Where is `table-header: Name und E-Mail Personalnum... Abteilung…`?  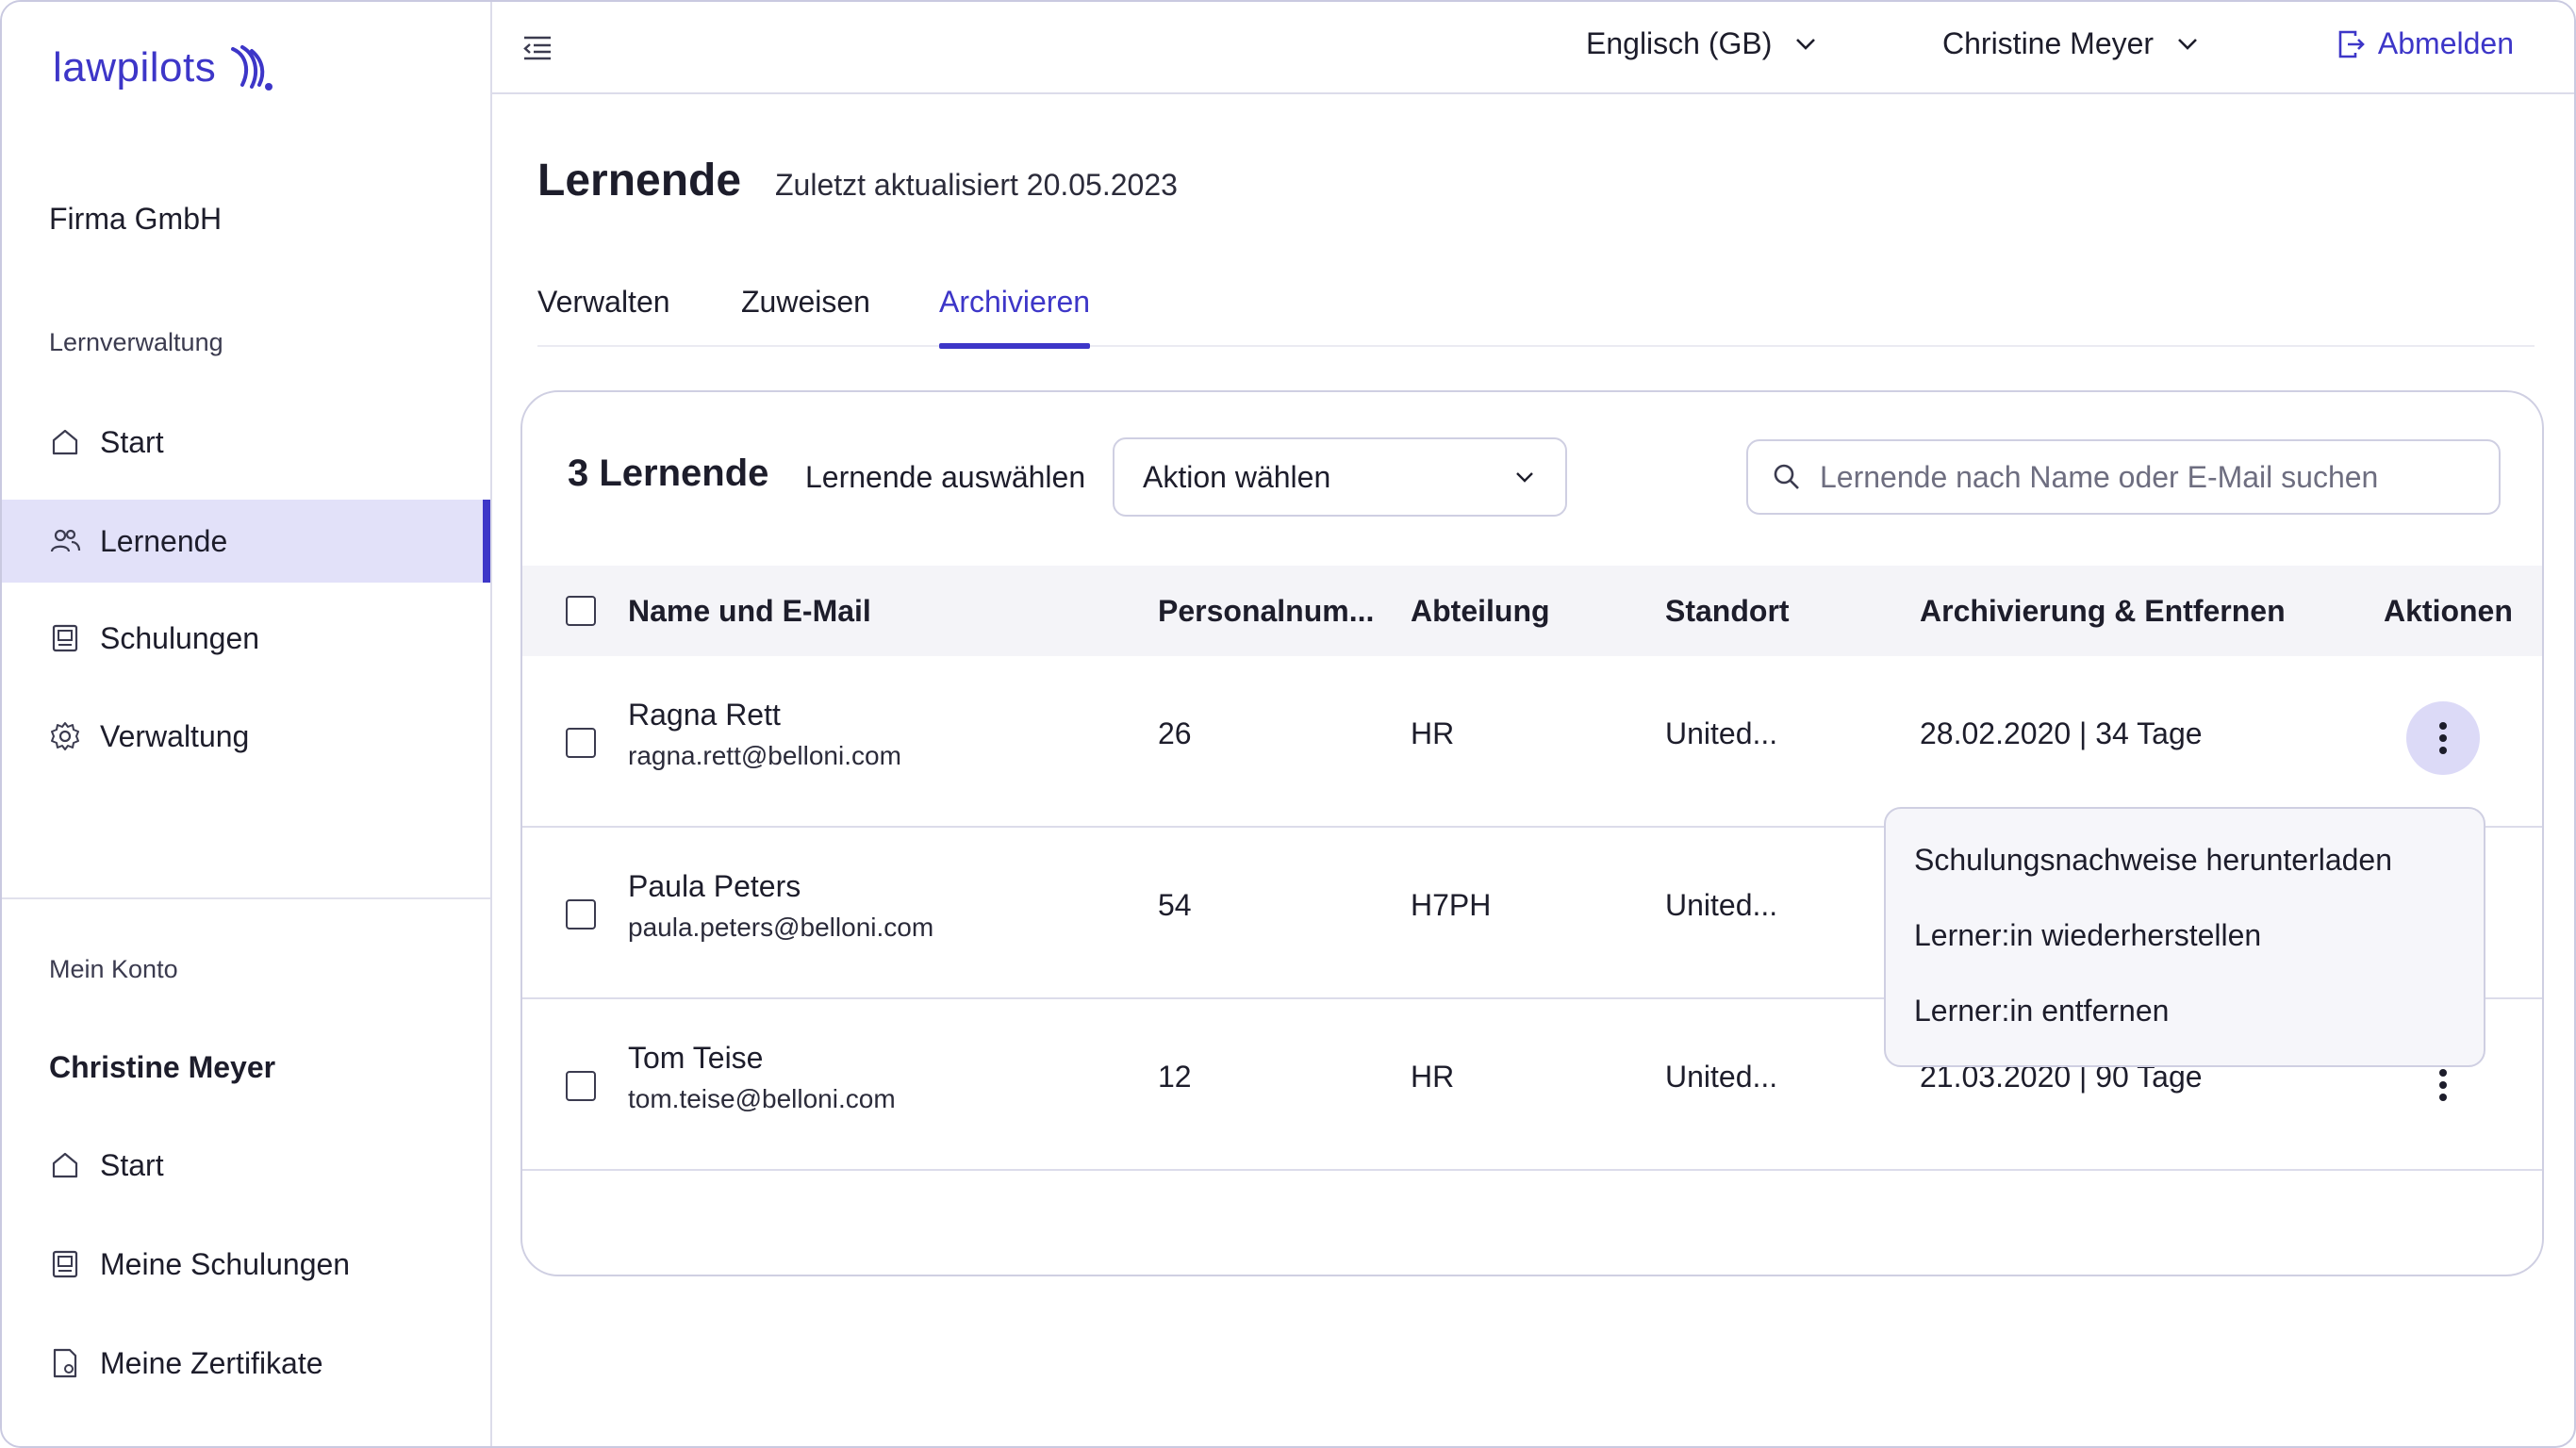
table-header: Name und E-Mail Personalnum... Abteilung… is located at coordinates (1532, 611).